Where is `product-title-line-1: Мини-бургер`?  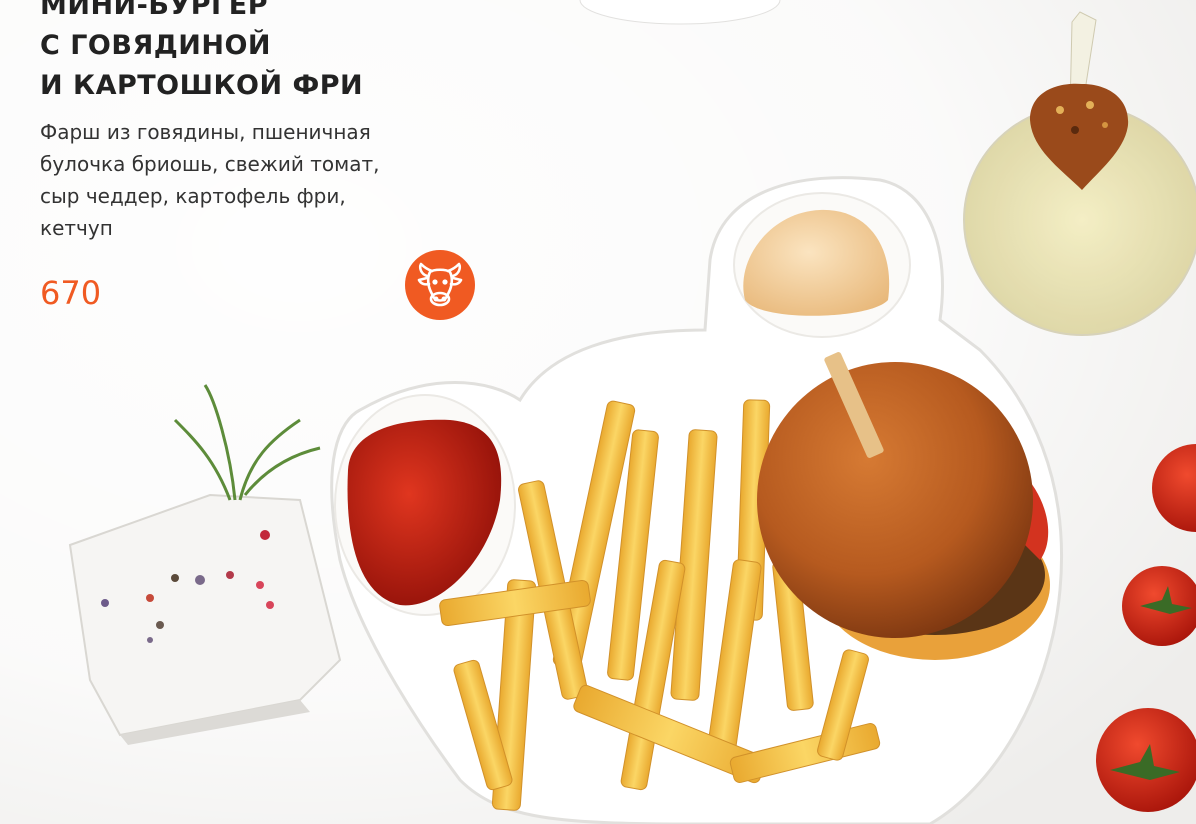
product-title-line-1: Мини-бургер is located at coordinates (154, 10).